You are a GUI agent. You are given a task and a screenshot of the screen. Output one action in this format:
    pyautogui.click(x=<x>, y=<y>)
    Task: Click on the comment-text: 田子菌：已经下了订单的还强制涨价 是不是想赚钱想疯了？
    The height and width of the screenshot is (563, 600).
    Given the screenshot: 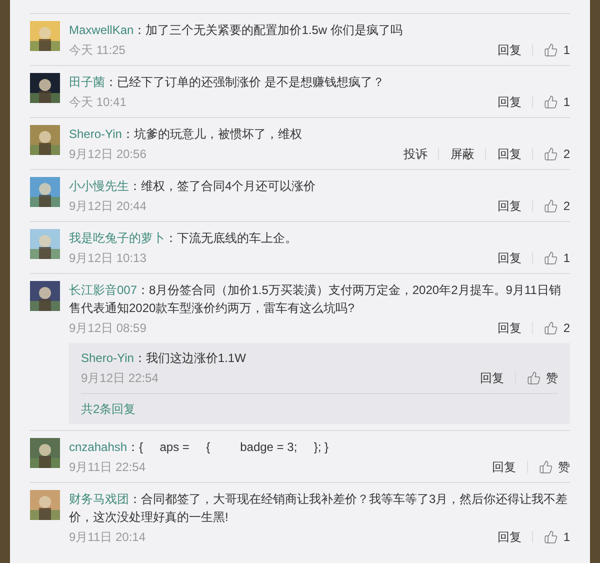 What is the action you would take?
    pyautogui.click(x=227, y=82)
    